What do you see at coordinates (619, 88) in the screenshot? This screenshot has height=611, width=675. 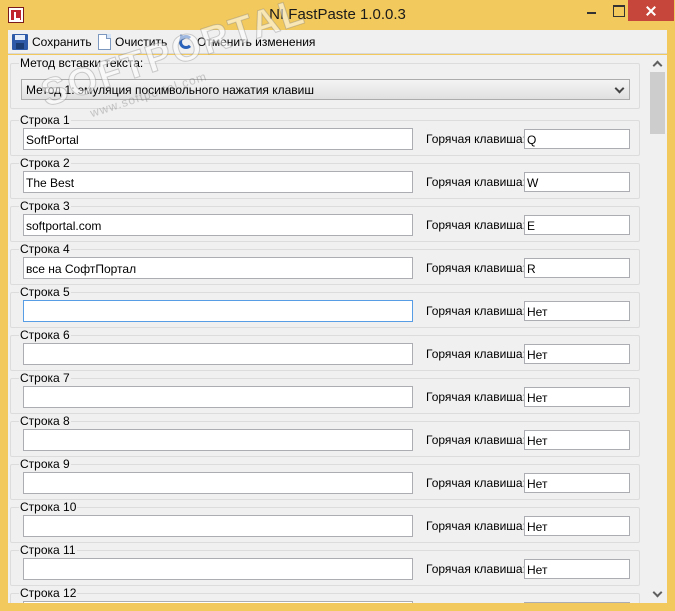 I see `chevron-down-icon` at bounding box center [619, 88].